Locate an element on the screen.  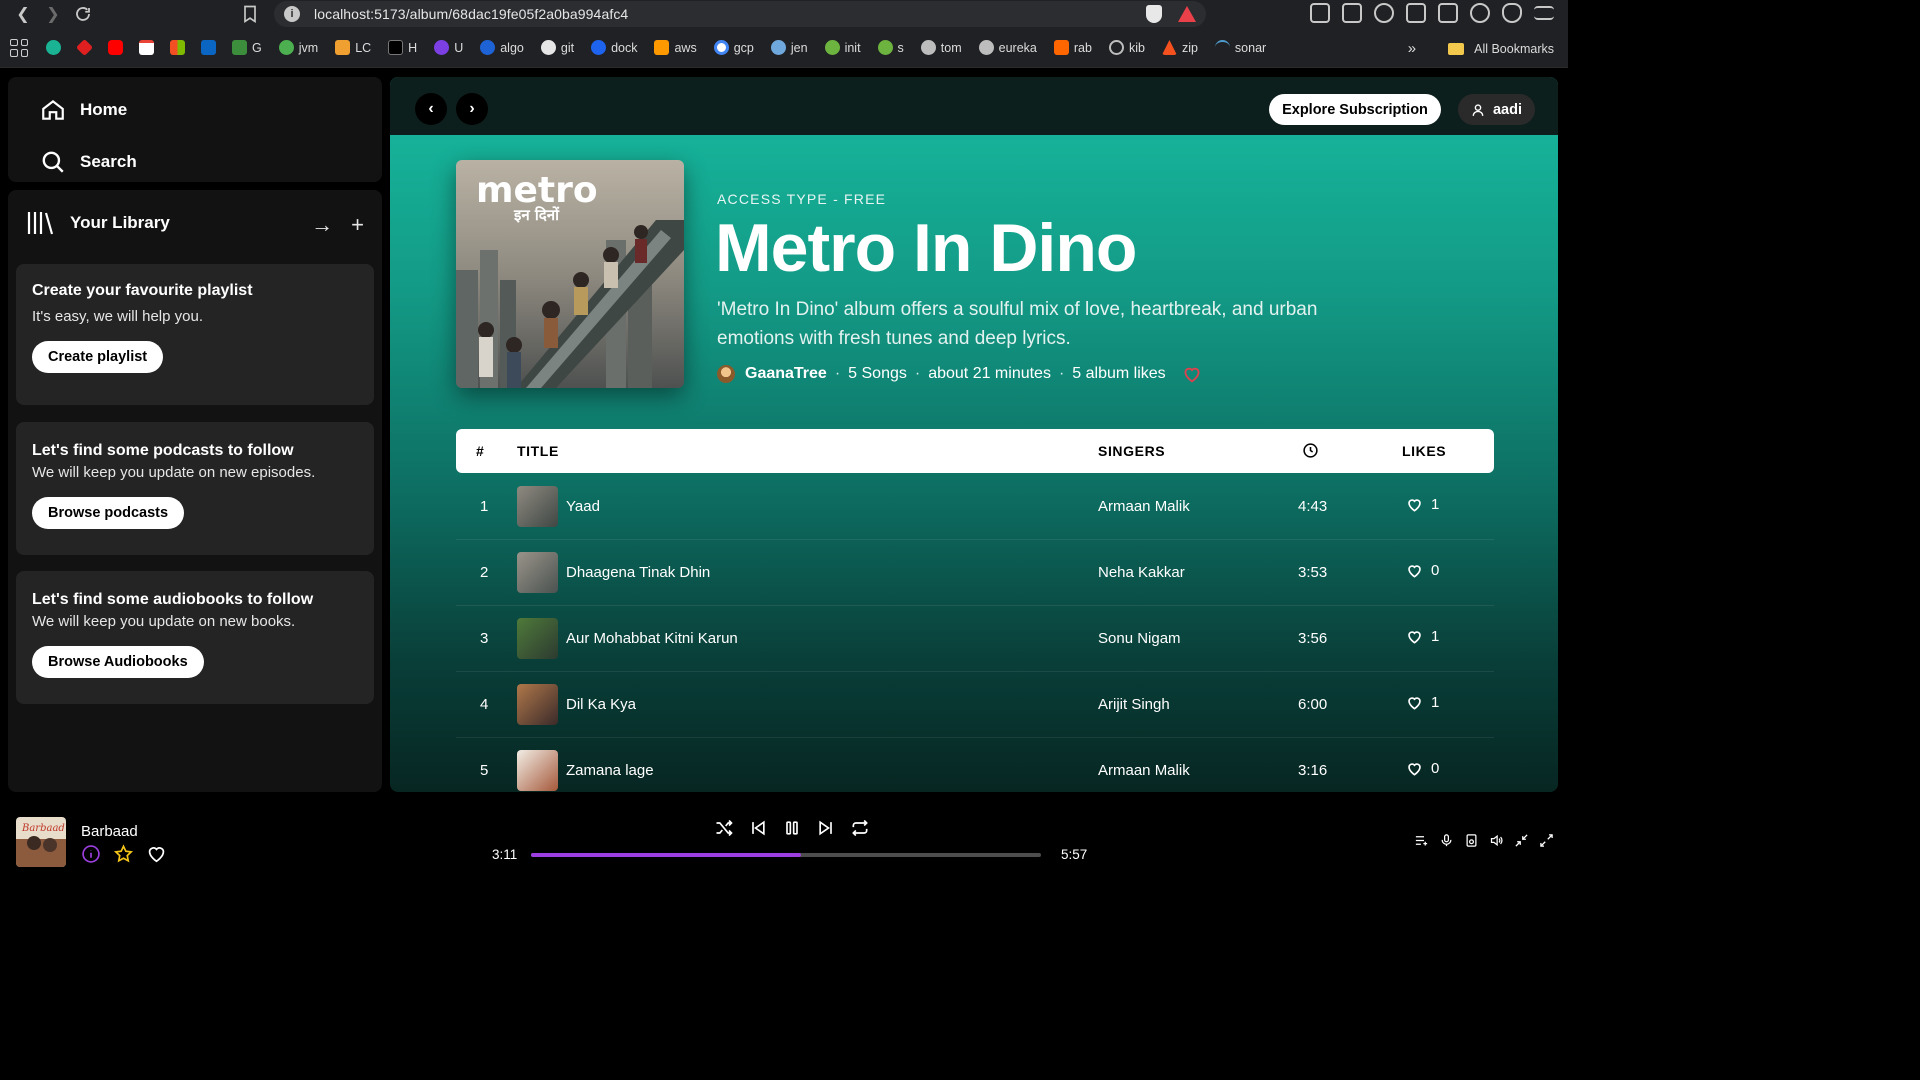
library-header: Your Library is located at coordinates (98, 223).